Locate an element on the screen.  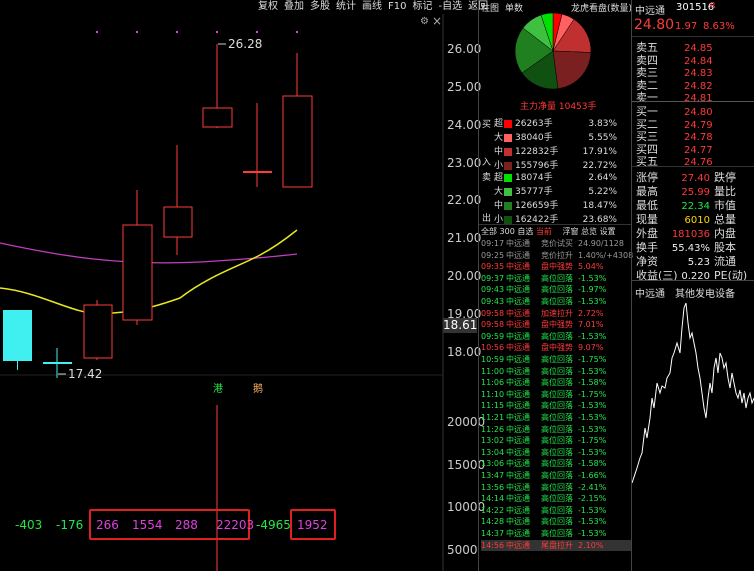
goose-marker: 鹅 is located at coordinates (258, 389).